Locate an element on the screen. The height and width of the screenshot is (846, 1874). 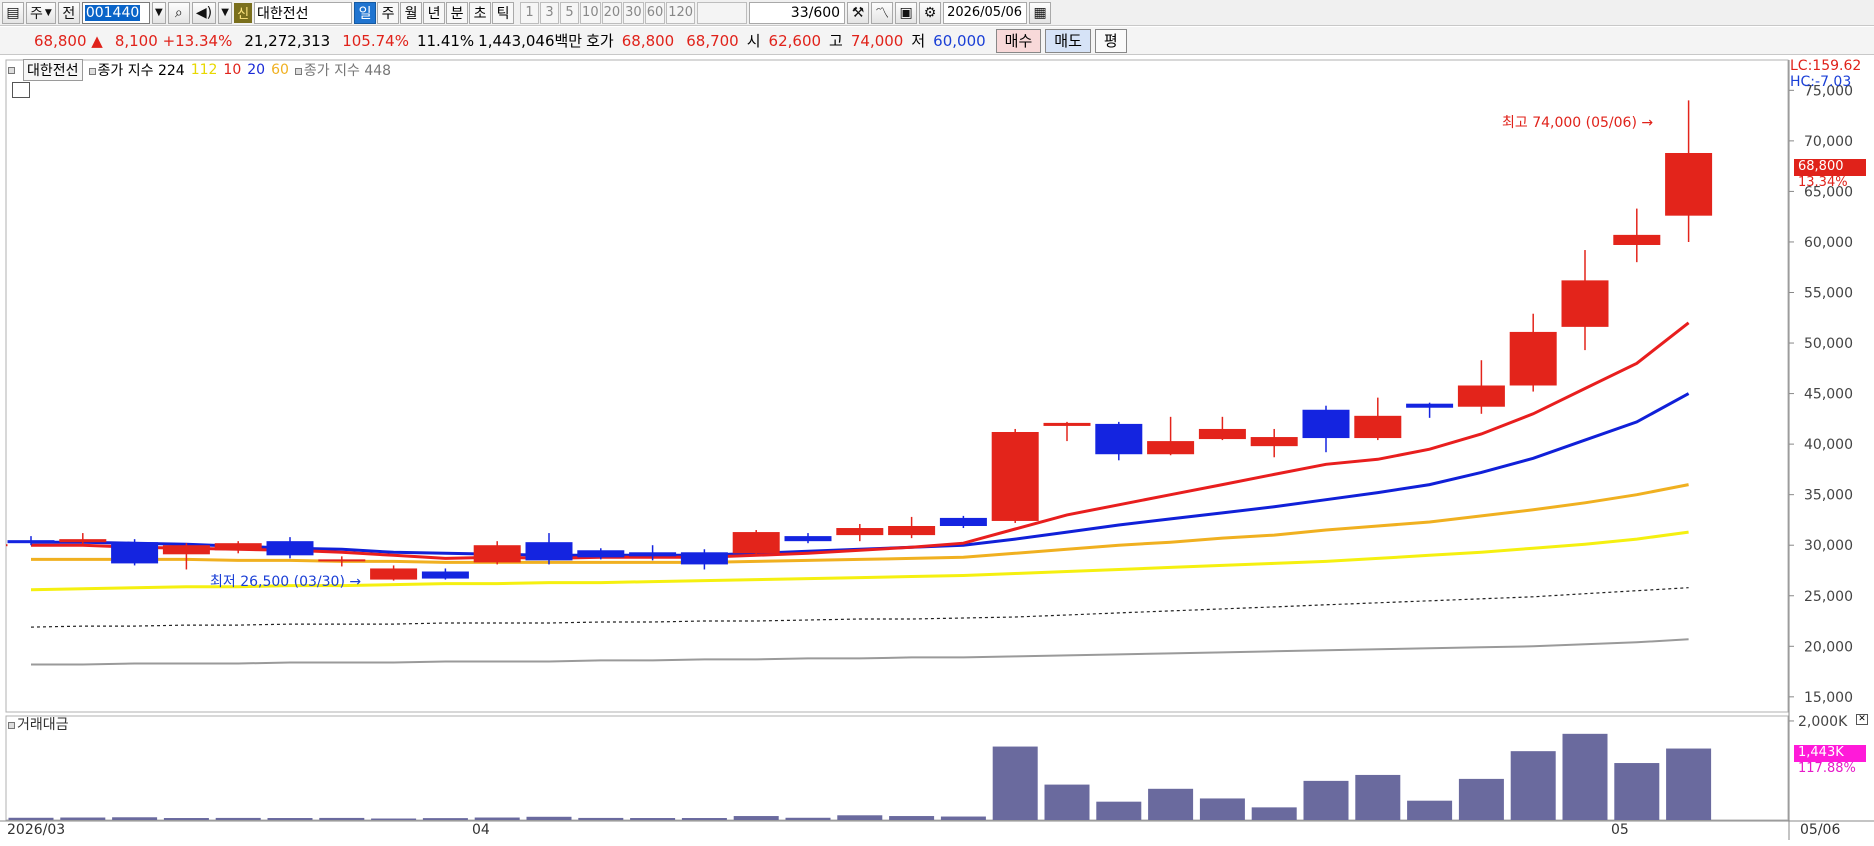
gear-icon: ⚙ is located at coordinates (930, 12).